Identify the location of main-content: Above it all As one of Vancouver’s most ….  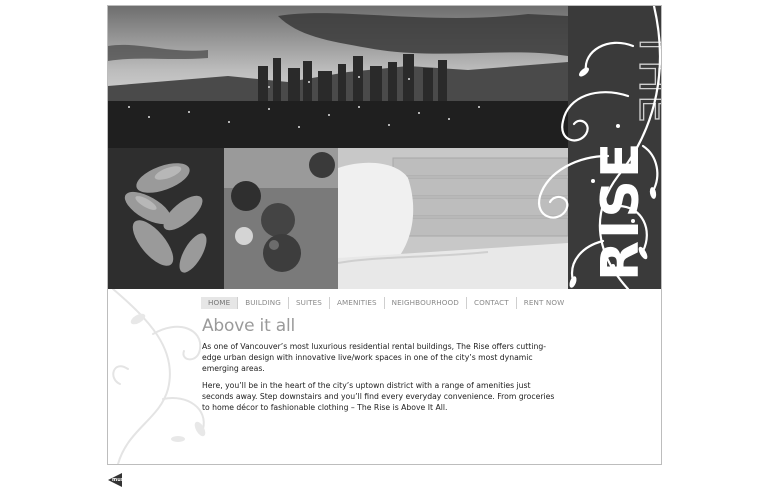
(382, 367).